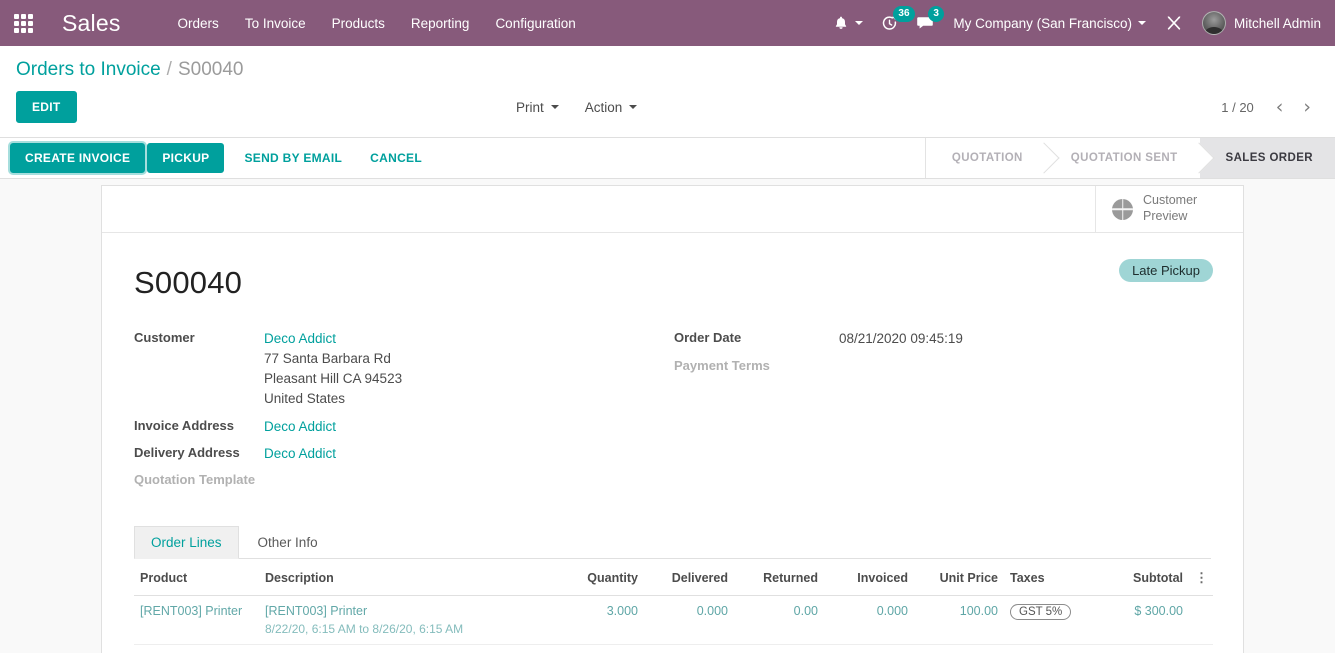  Describe the element at coordinates (596, 620) in the screenshot. I see `cell-quantity: 3.000` at that location.